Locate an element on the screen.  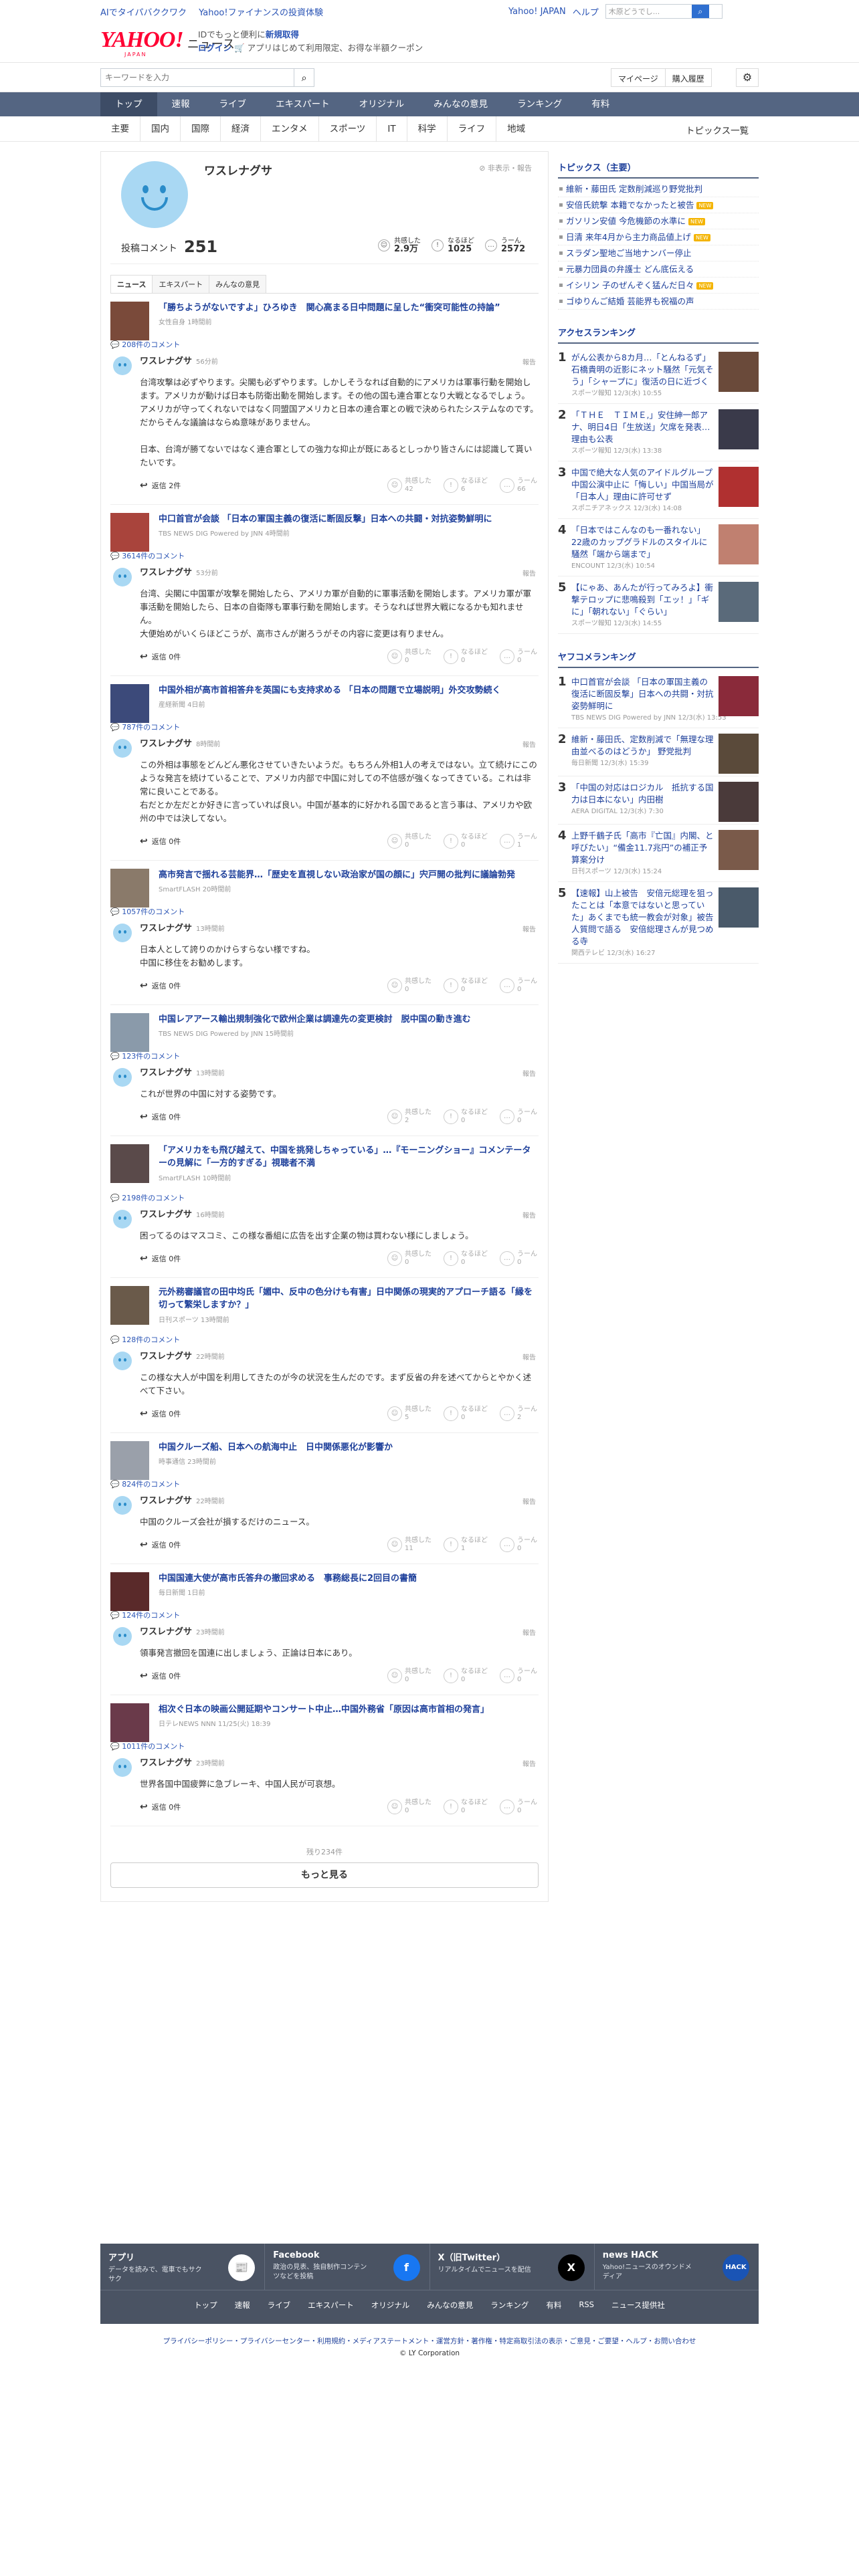
tab-news: ニュース is located at coordinates (132, 284).